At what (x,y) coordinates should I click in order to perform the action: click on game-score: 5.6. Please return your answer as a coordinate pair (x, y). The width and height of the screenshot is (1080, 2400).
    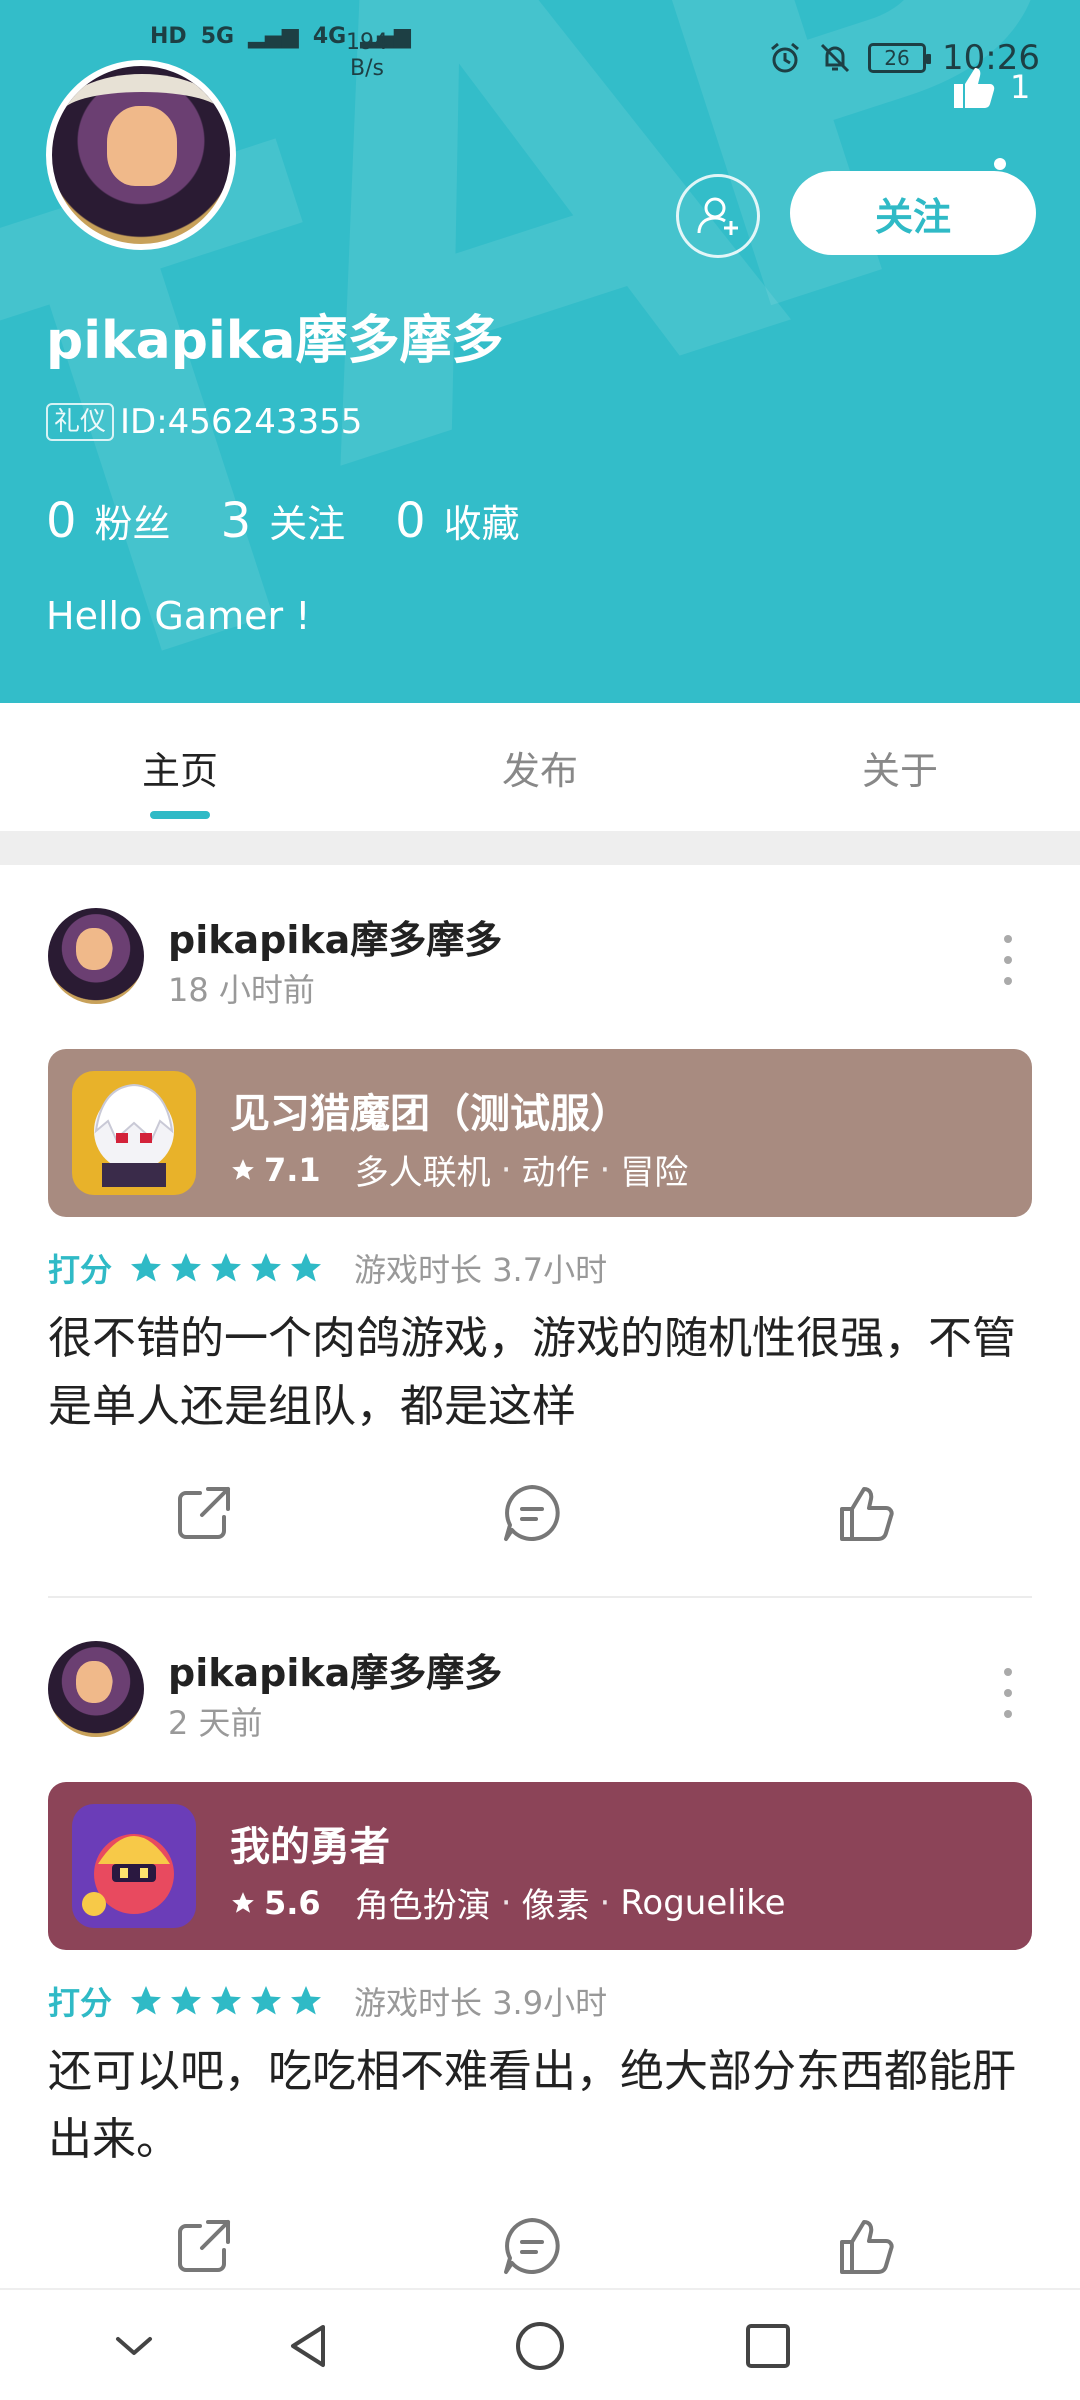
    Looking at the image, I should click on (275, 1903).